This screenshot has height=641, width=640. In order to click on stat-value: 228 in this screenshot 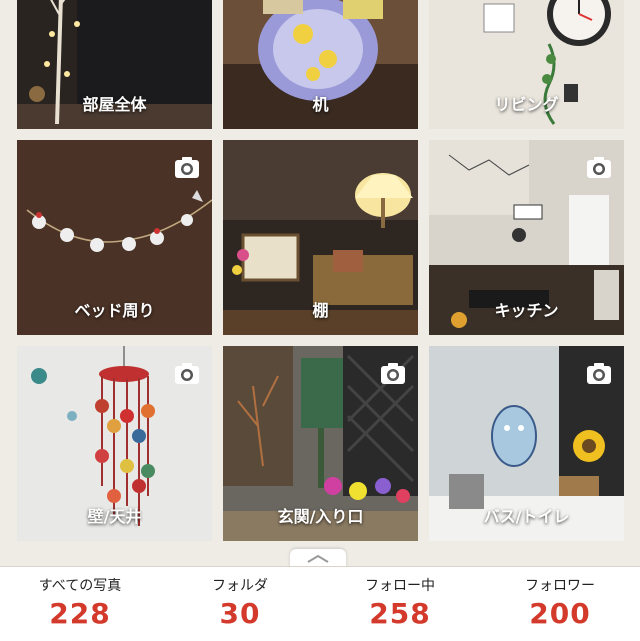, I will do `click(80, 613)`.